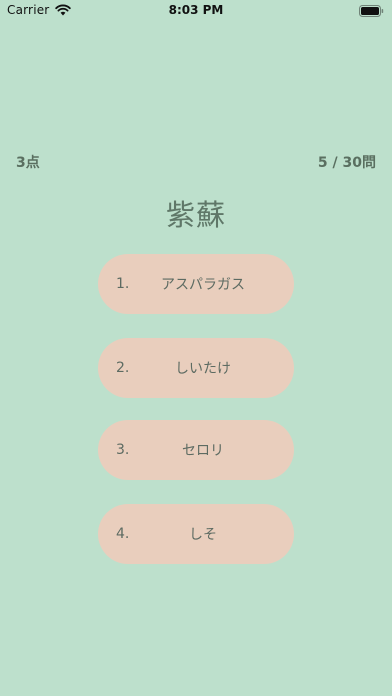 The width and height of the screenshot is (392, 696). Describe the element at coordinates (123, 284) in the screenshot. I see `answer-number: 1.` at that location.